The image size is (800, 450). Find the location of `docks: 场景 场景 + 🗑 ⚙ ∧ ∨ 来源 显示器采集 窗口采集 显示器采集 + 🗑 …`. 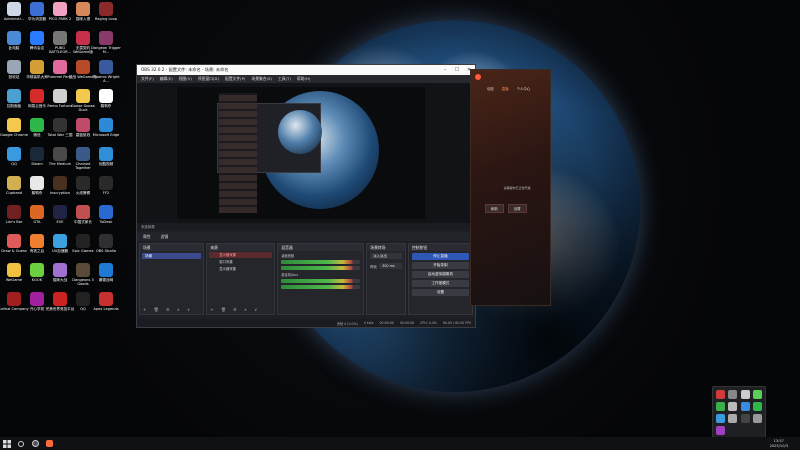

docks: 场景 场景 + 🗑 ⚙ ∧ ∨ 来源 显示器采集 窗口采集 显示器采集 + 🗑 … is located at coordinates (306, 279).